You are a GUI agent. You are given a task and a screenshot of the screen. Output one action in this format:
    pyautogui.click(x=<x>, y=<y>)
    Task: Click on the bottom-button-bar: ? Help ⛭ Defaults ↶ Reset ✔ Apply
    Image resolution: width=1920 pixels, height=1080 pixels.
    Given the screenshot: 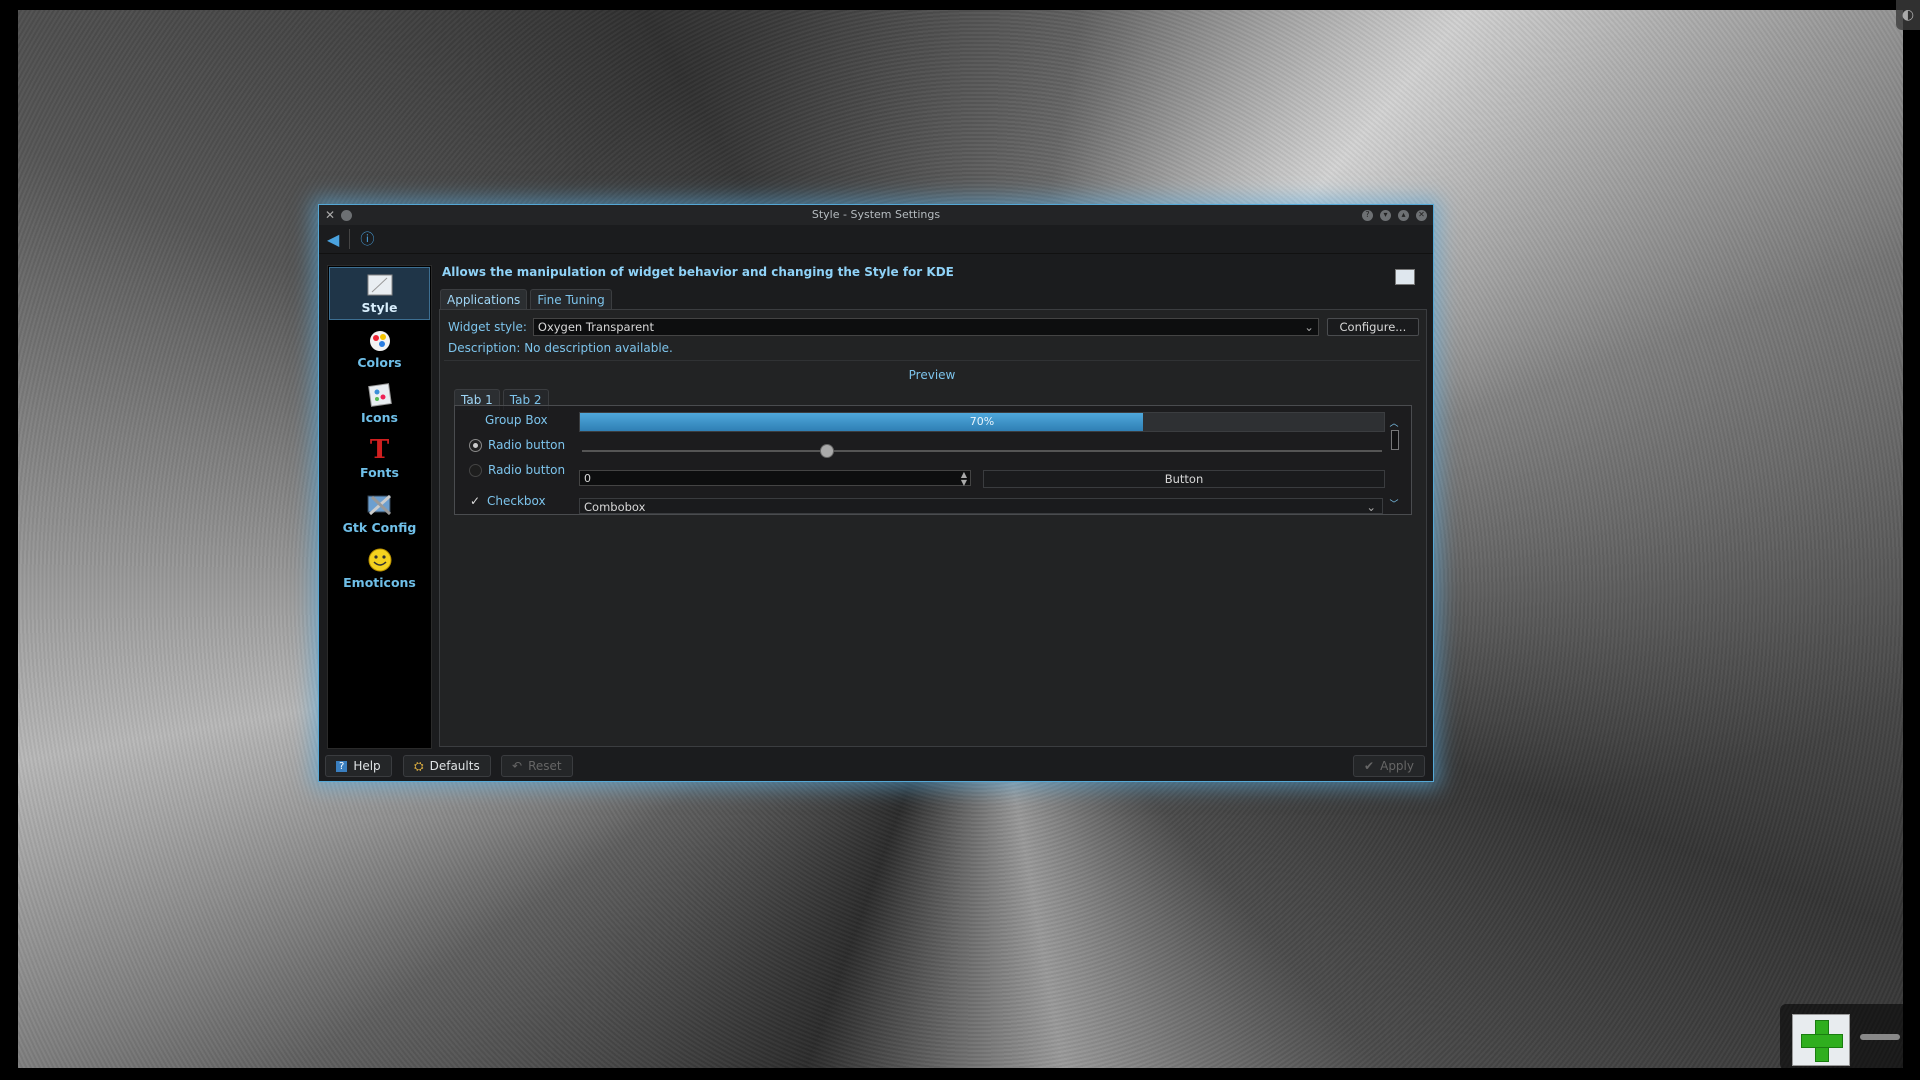 What is the action you would take?
    pyautogui.click(x=875, y=766)
    